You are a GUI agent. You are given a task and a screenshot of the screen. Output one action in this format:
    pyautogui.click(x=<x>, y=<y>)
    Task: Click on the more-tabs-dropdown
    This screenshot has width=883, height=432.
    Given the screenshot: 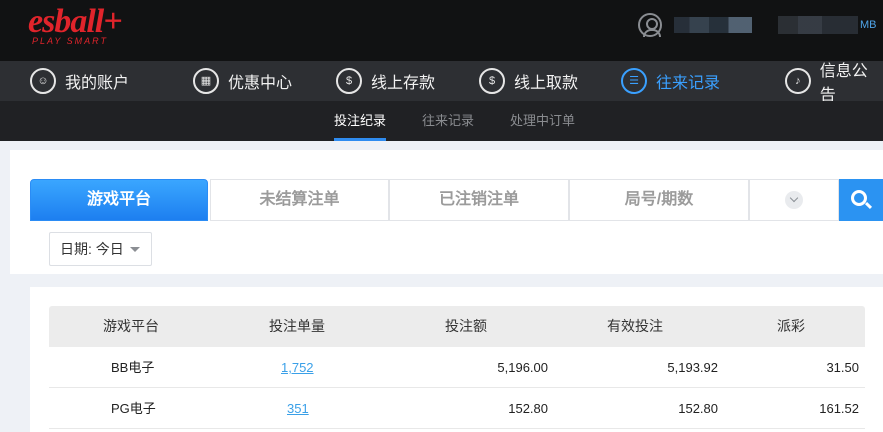 What is the action you would take?
    pyautogui.click(x=794, y=200)
    